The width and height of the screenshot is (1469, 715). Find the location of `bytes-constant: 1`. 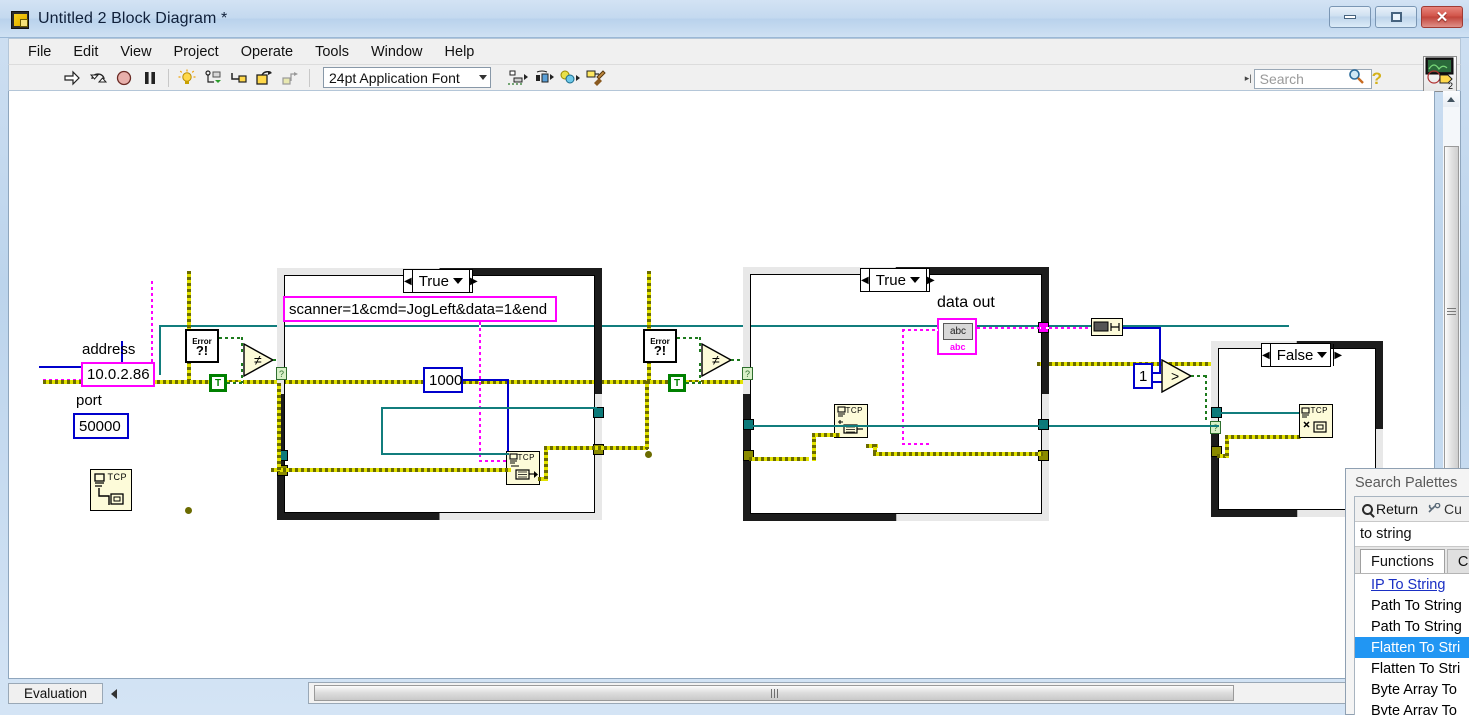

bytes-constant: 1 is located at coordinates (1143, 376).